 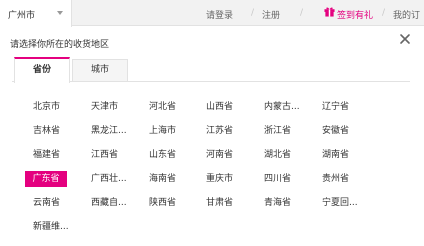 I want to click on province-item: 海南省, so click(x=162, y=179).